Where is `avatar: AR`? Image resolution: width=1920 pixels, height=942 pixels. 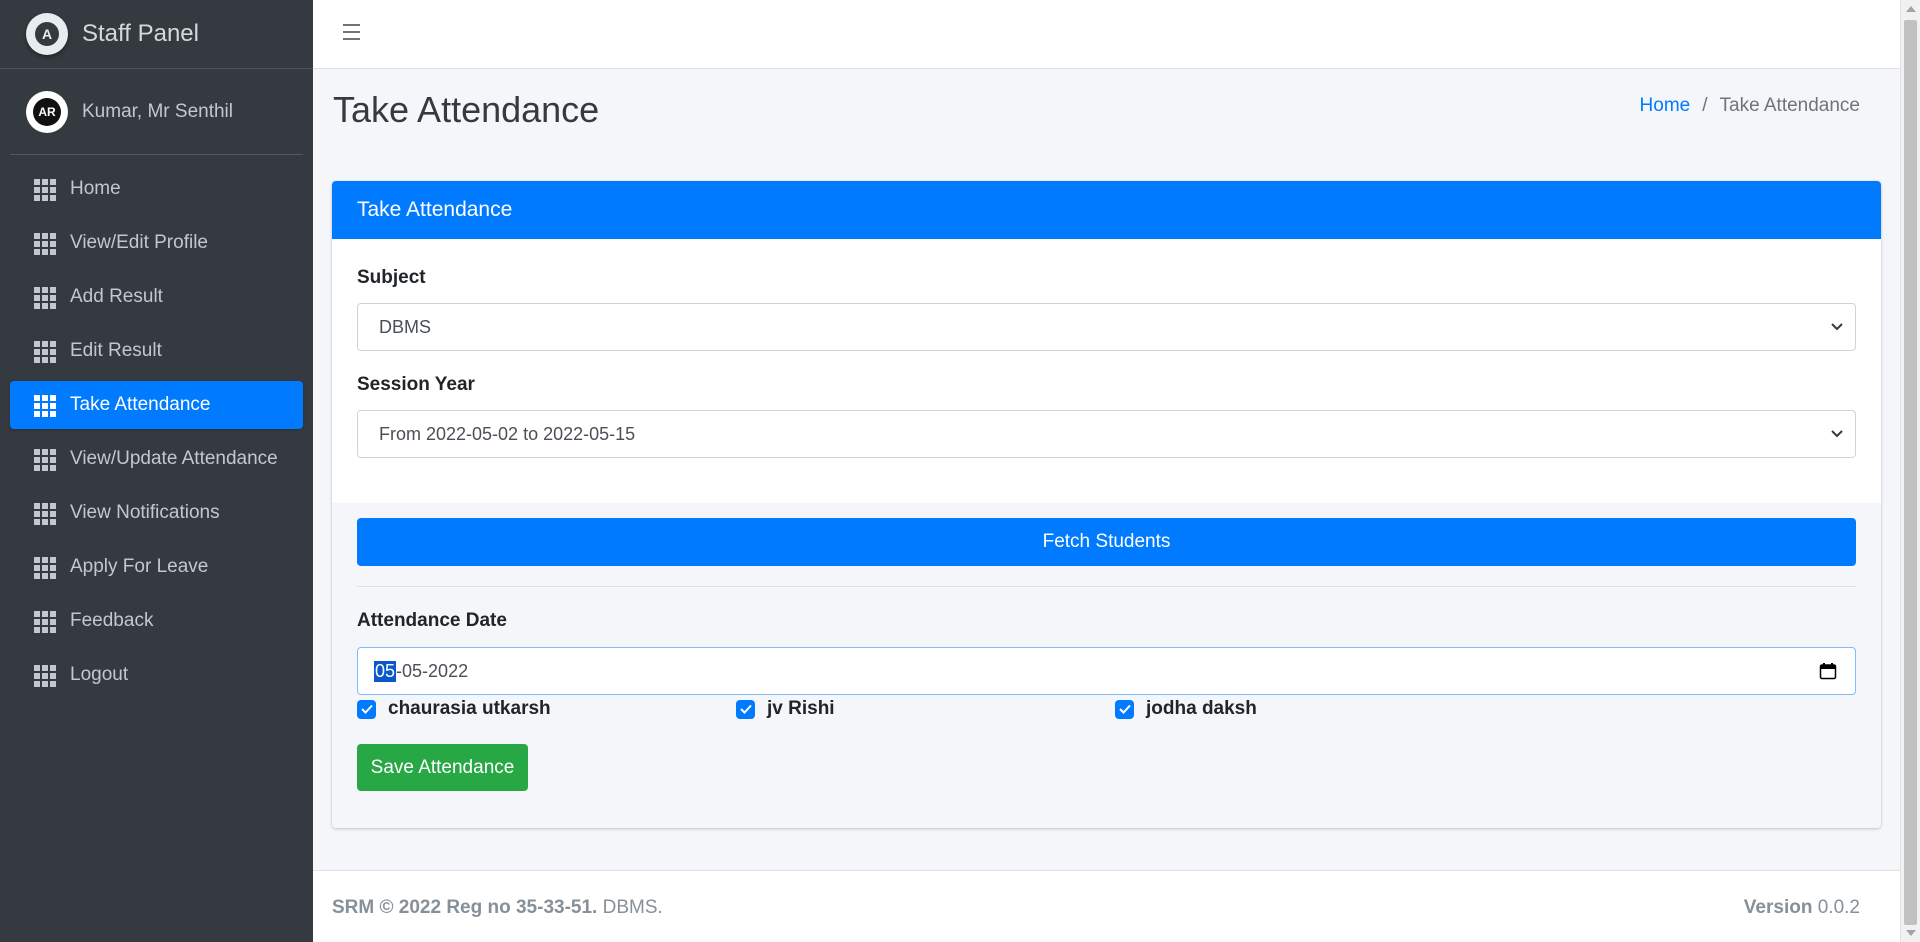
avatar: AR is located at coordinates (47, 111).